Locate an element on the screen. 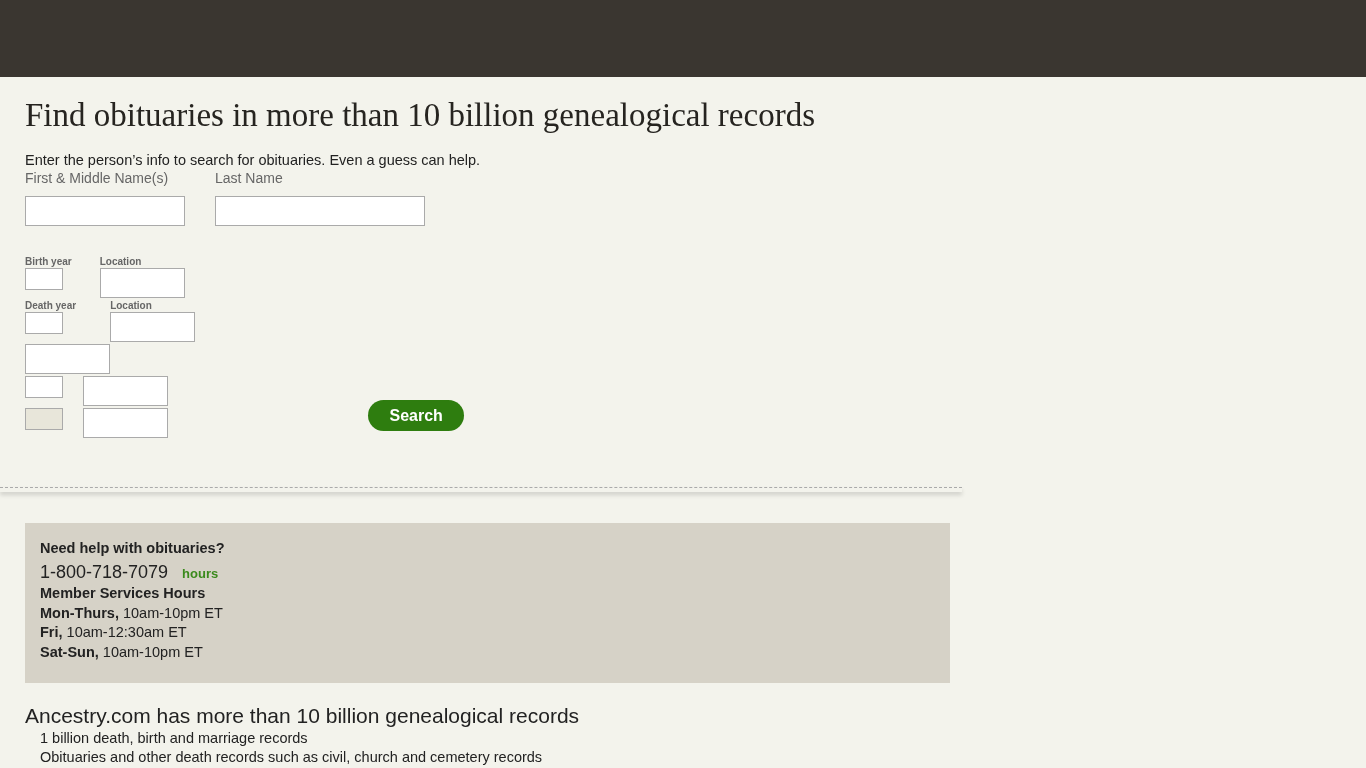  hours-link: hours is located at coordinates (200, 573).